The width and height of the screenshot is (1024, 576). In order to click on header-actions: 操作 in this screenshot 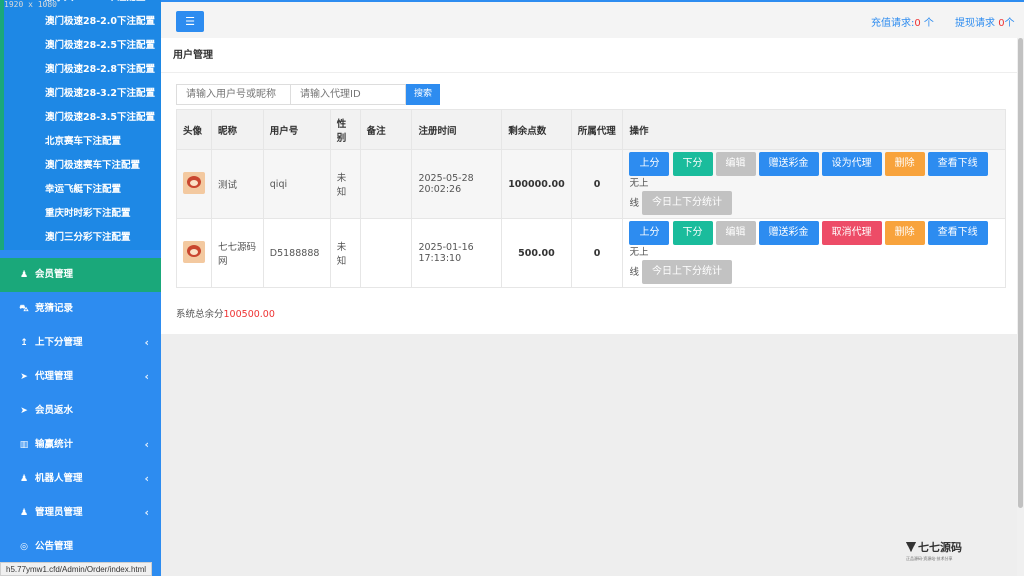, I will do `click(814, 129)`.